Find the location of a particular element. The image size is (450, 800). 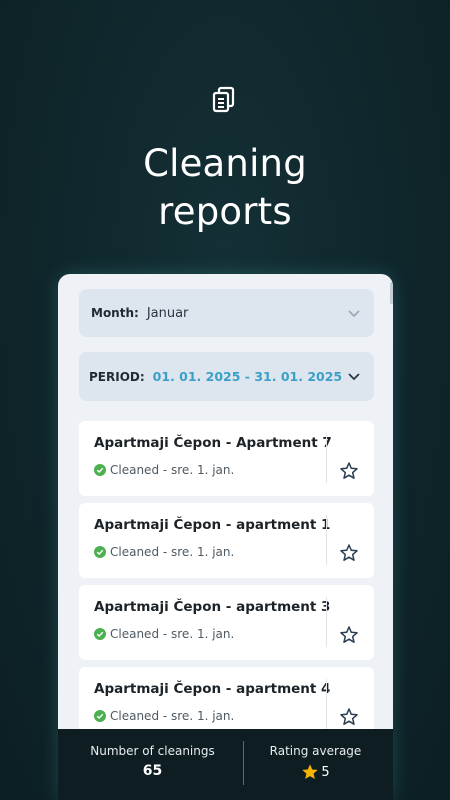

page-title-line2: reports is located at coordinates (225, 211).